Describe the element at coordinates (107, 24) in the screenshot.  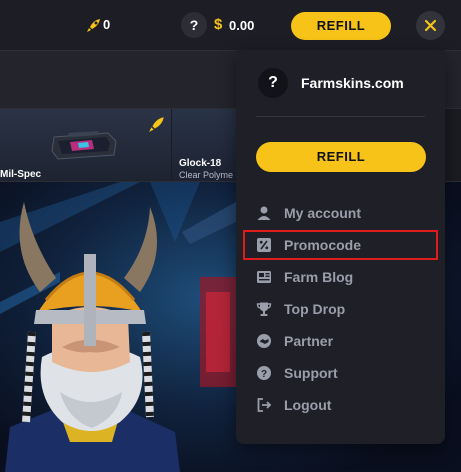
I see `rocket-count: 0` at that location.